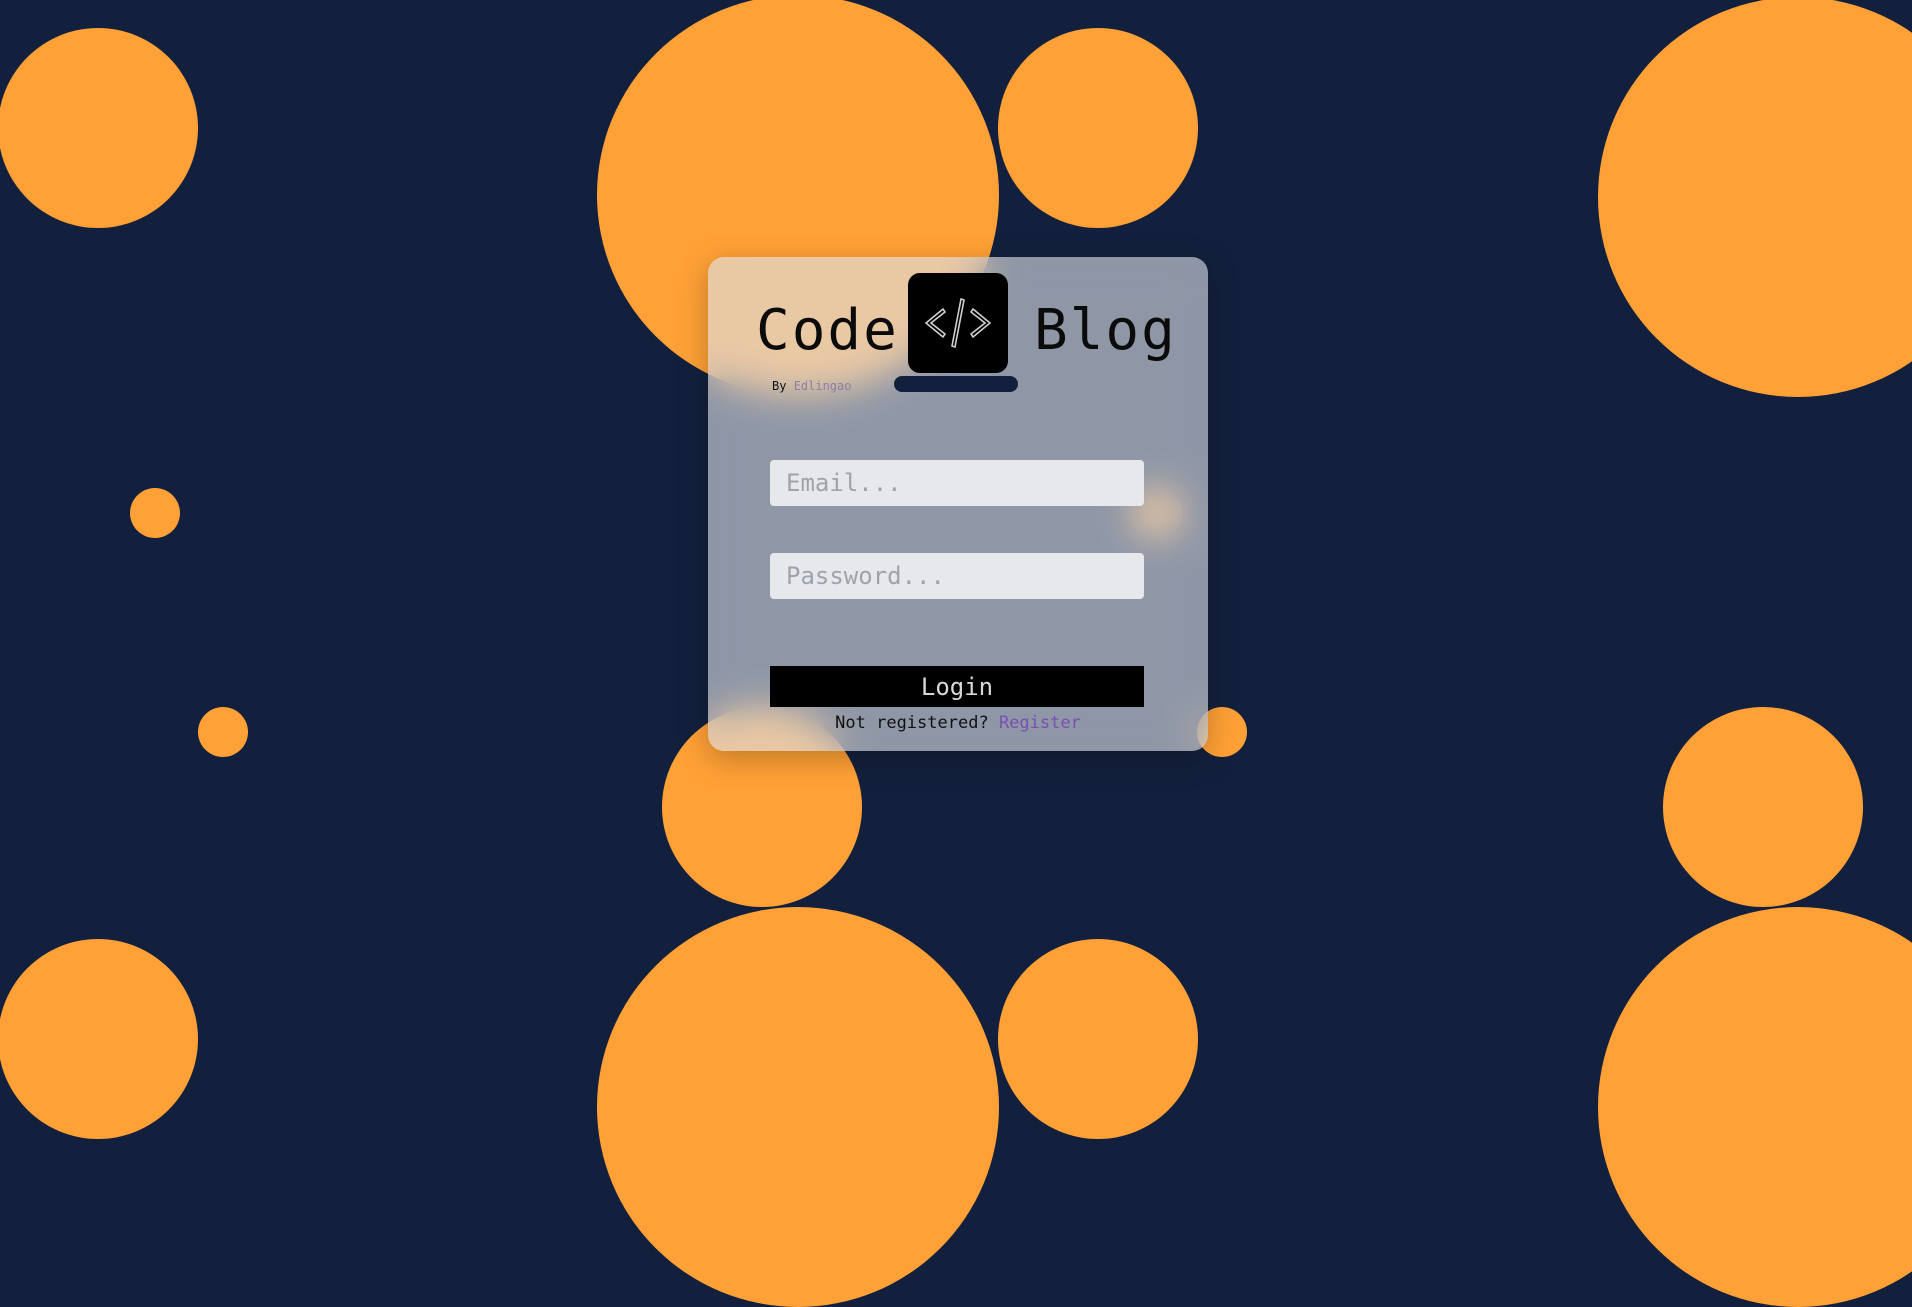  I want to click on byline-author: Edlingao, so click(822, 386).